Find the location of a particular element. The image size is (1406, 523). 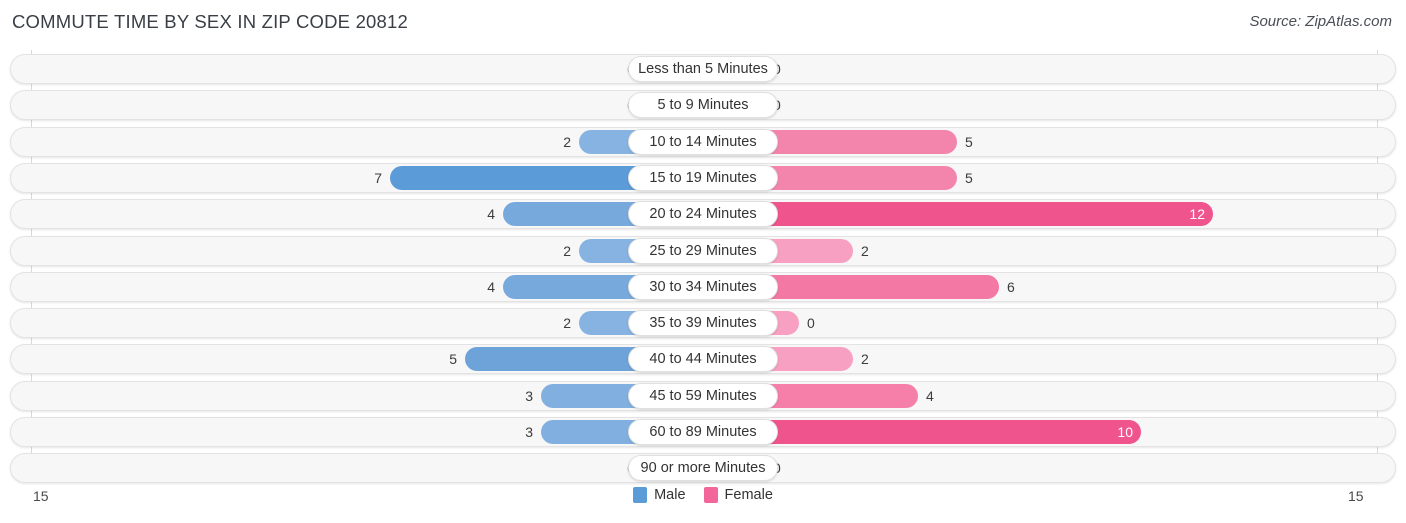

value-label-female: 12 is located at coordinates (1197, 214).